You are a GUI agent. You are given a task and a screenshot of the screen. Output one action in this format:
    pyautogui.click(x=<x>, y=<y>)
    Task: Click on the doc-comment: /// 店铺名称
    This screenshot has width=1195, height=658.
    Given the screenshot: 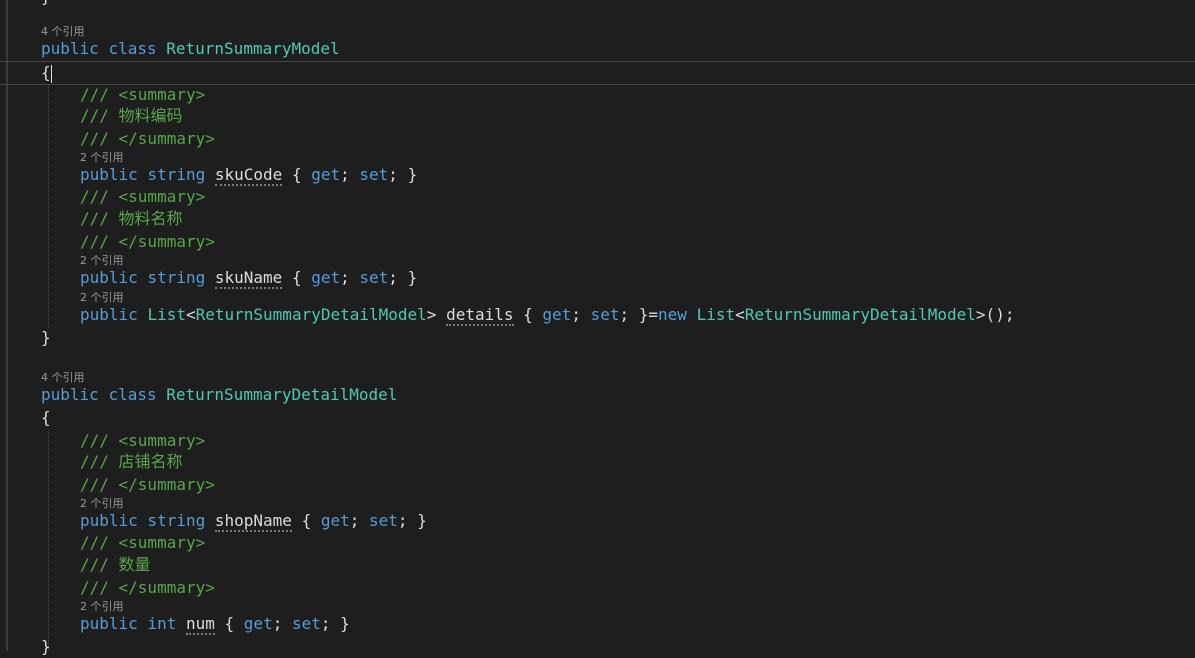 What is the action you would take?
    pyautogui.click(x=131, y=461)
    